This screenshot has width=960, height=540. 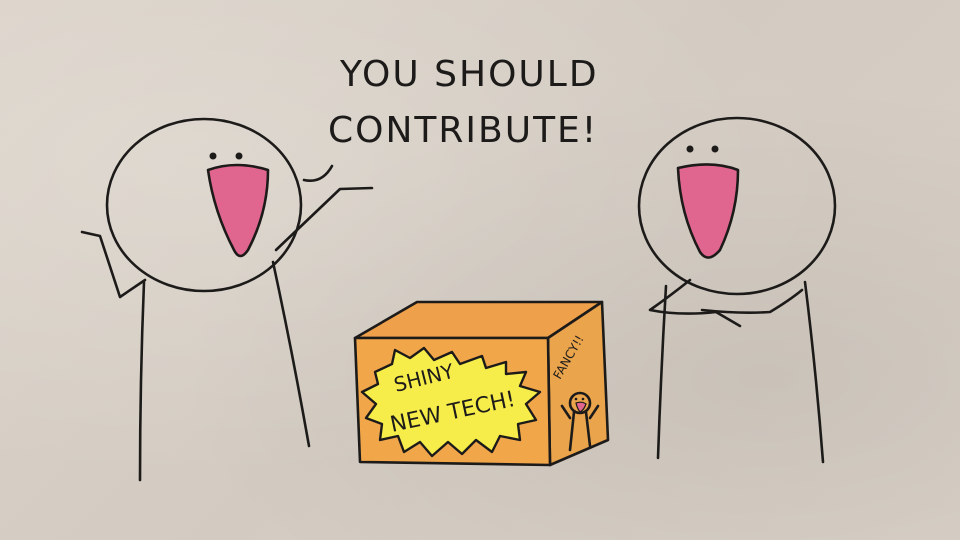 What do you see at coordinates (715, 149) in the screenshot?
I see `right-eye-right` at bounding box center [715, 149].